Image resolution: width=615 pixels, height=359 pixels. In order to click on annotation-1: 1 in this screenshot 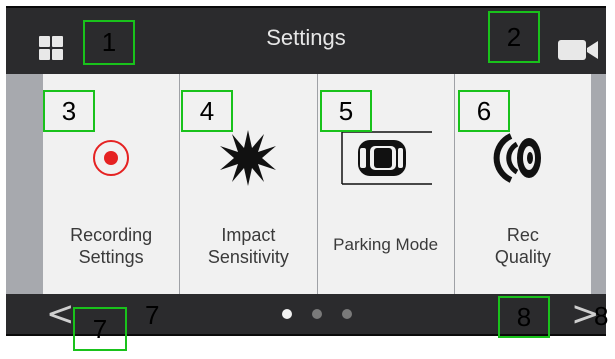, I will do `click(109, 42)`.